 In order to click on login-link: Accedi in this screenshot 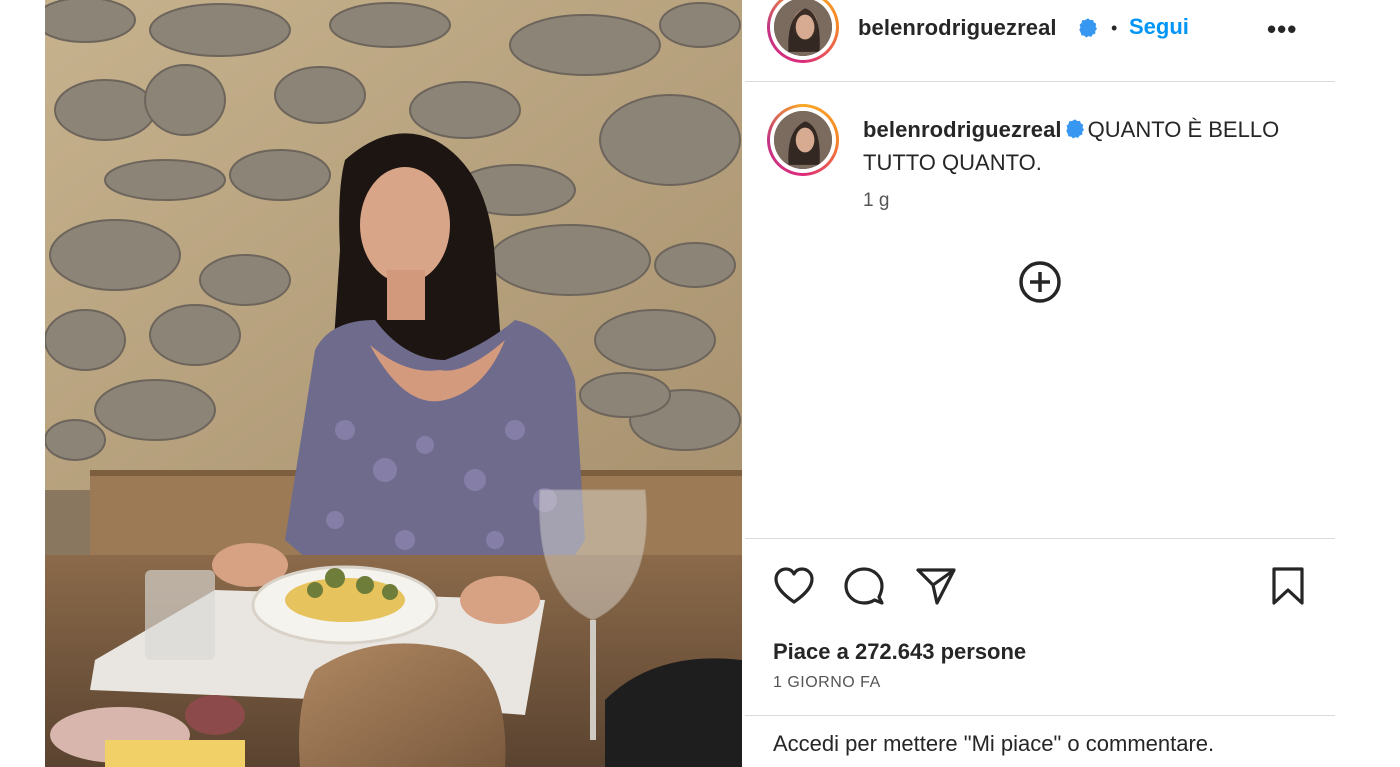, I will do `click(806, 743)`.